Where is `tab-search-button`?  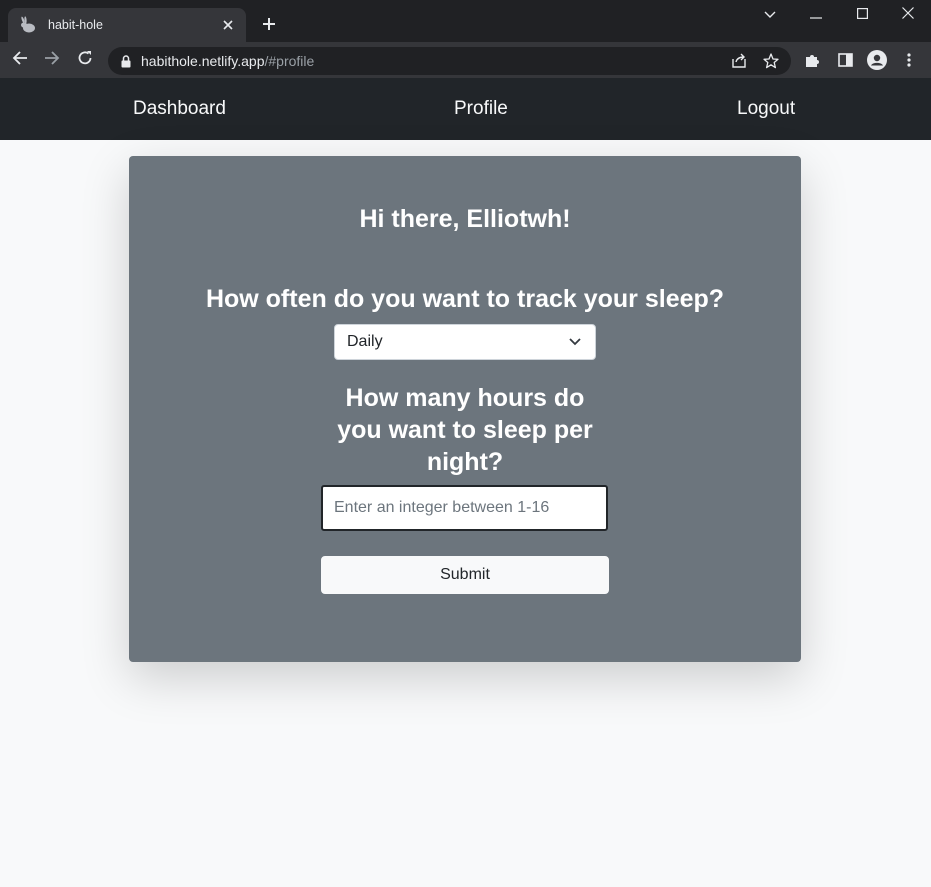
tab-search-button is located at coordinates (770, 15).